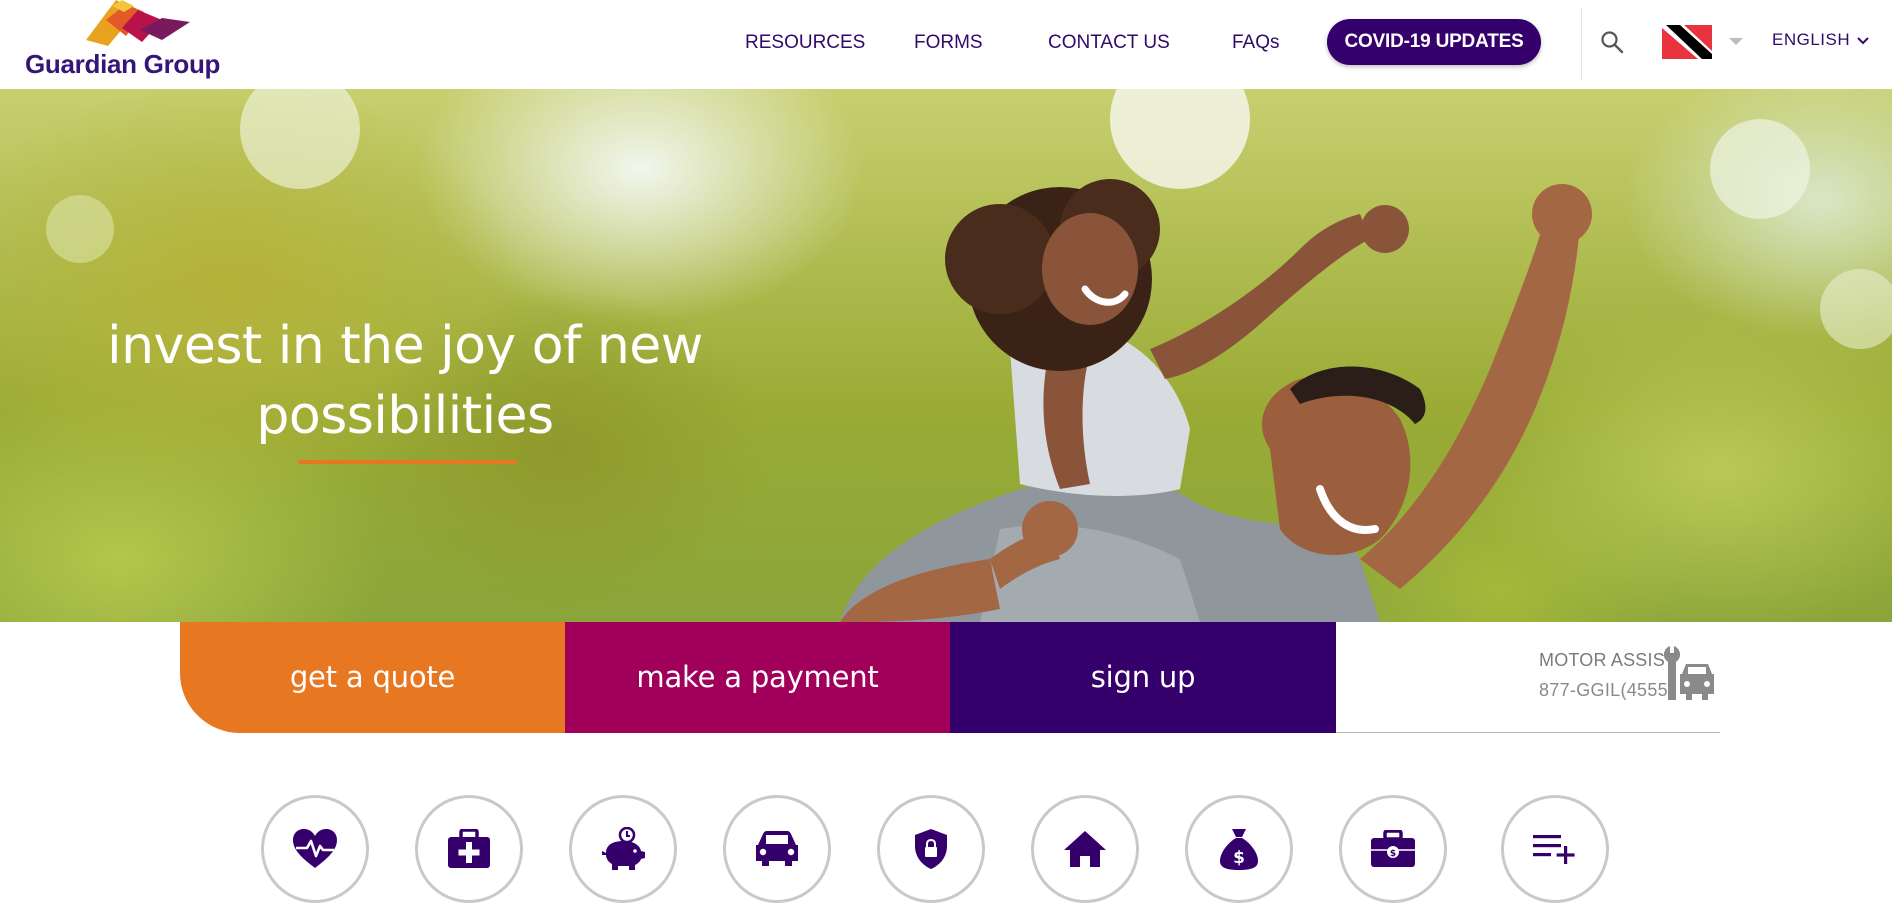  I want to click on nav-contact-us: CONTACT US, so click(1109, 43).